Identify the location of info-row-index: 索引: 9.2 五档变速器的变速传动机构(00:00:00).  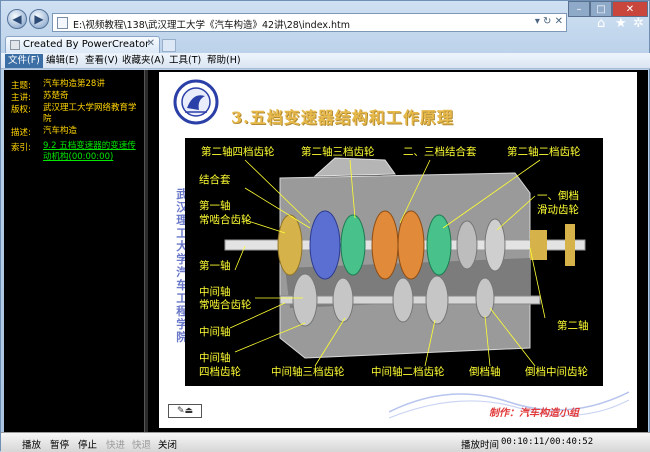
(75, 152).